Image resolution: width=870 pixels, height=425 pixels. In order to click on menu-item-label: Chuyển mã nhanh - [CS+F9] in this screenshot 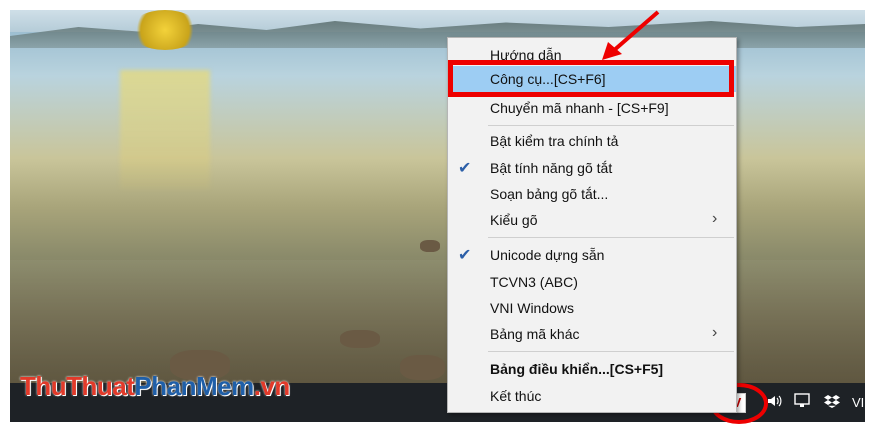, I will do `click(579, 108)`.